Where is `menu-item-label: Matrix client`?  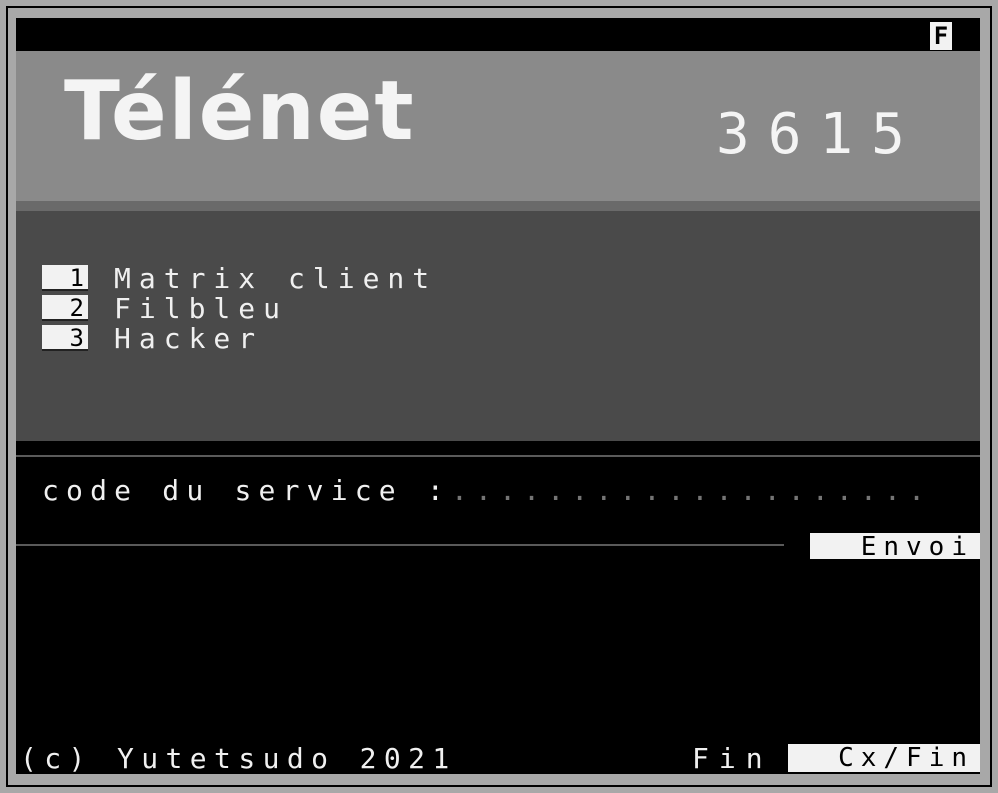
menu-item-label: Matrix client is located at coordinates (276, 278).